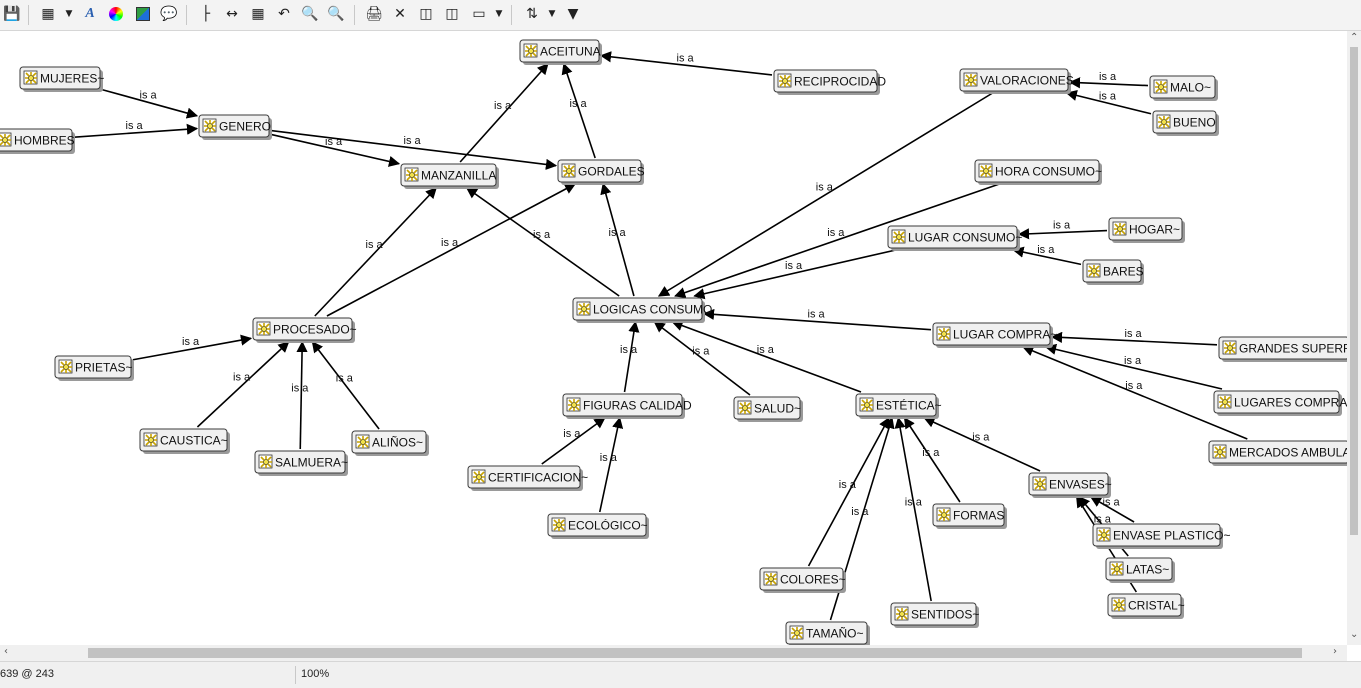  What do you see at coordinates (994, 335) in the screenshot?
I see `concept-node-lugar-compra: LUGAR COMPRA~` at bounding box center [994, 335].